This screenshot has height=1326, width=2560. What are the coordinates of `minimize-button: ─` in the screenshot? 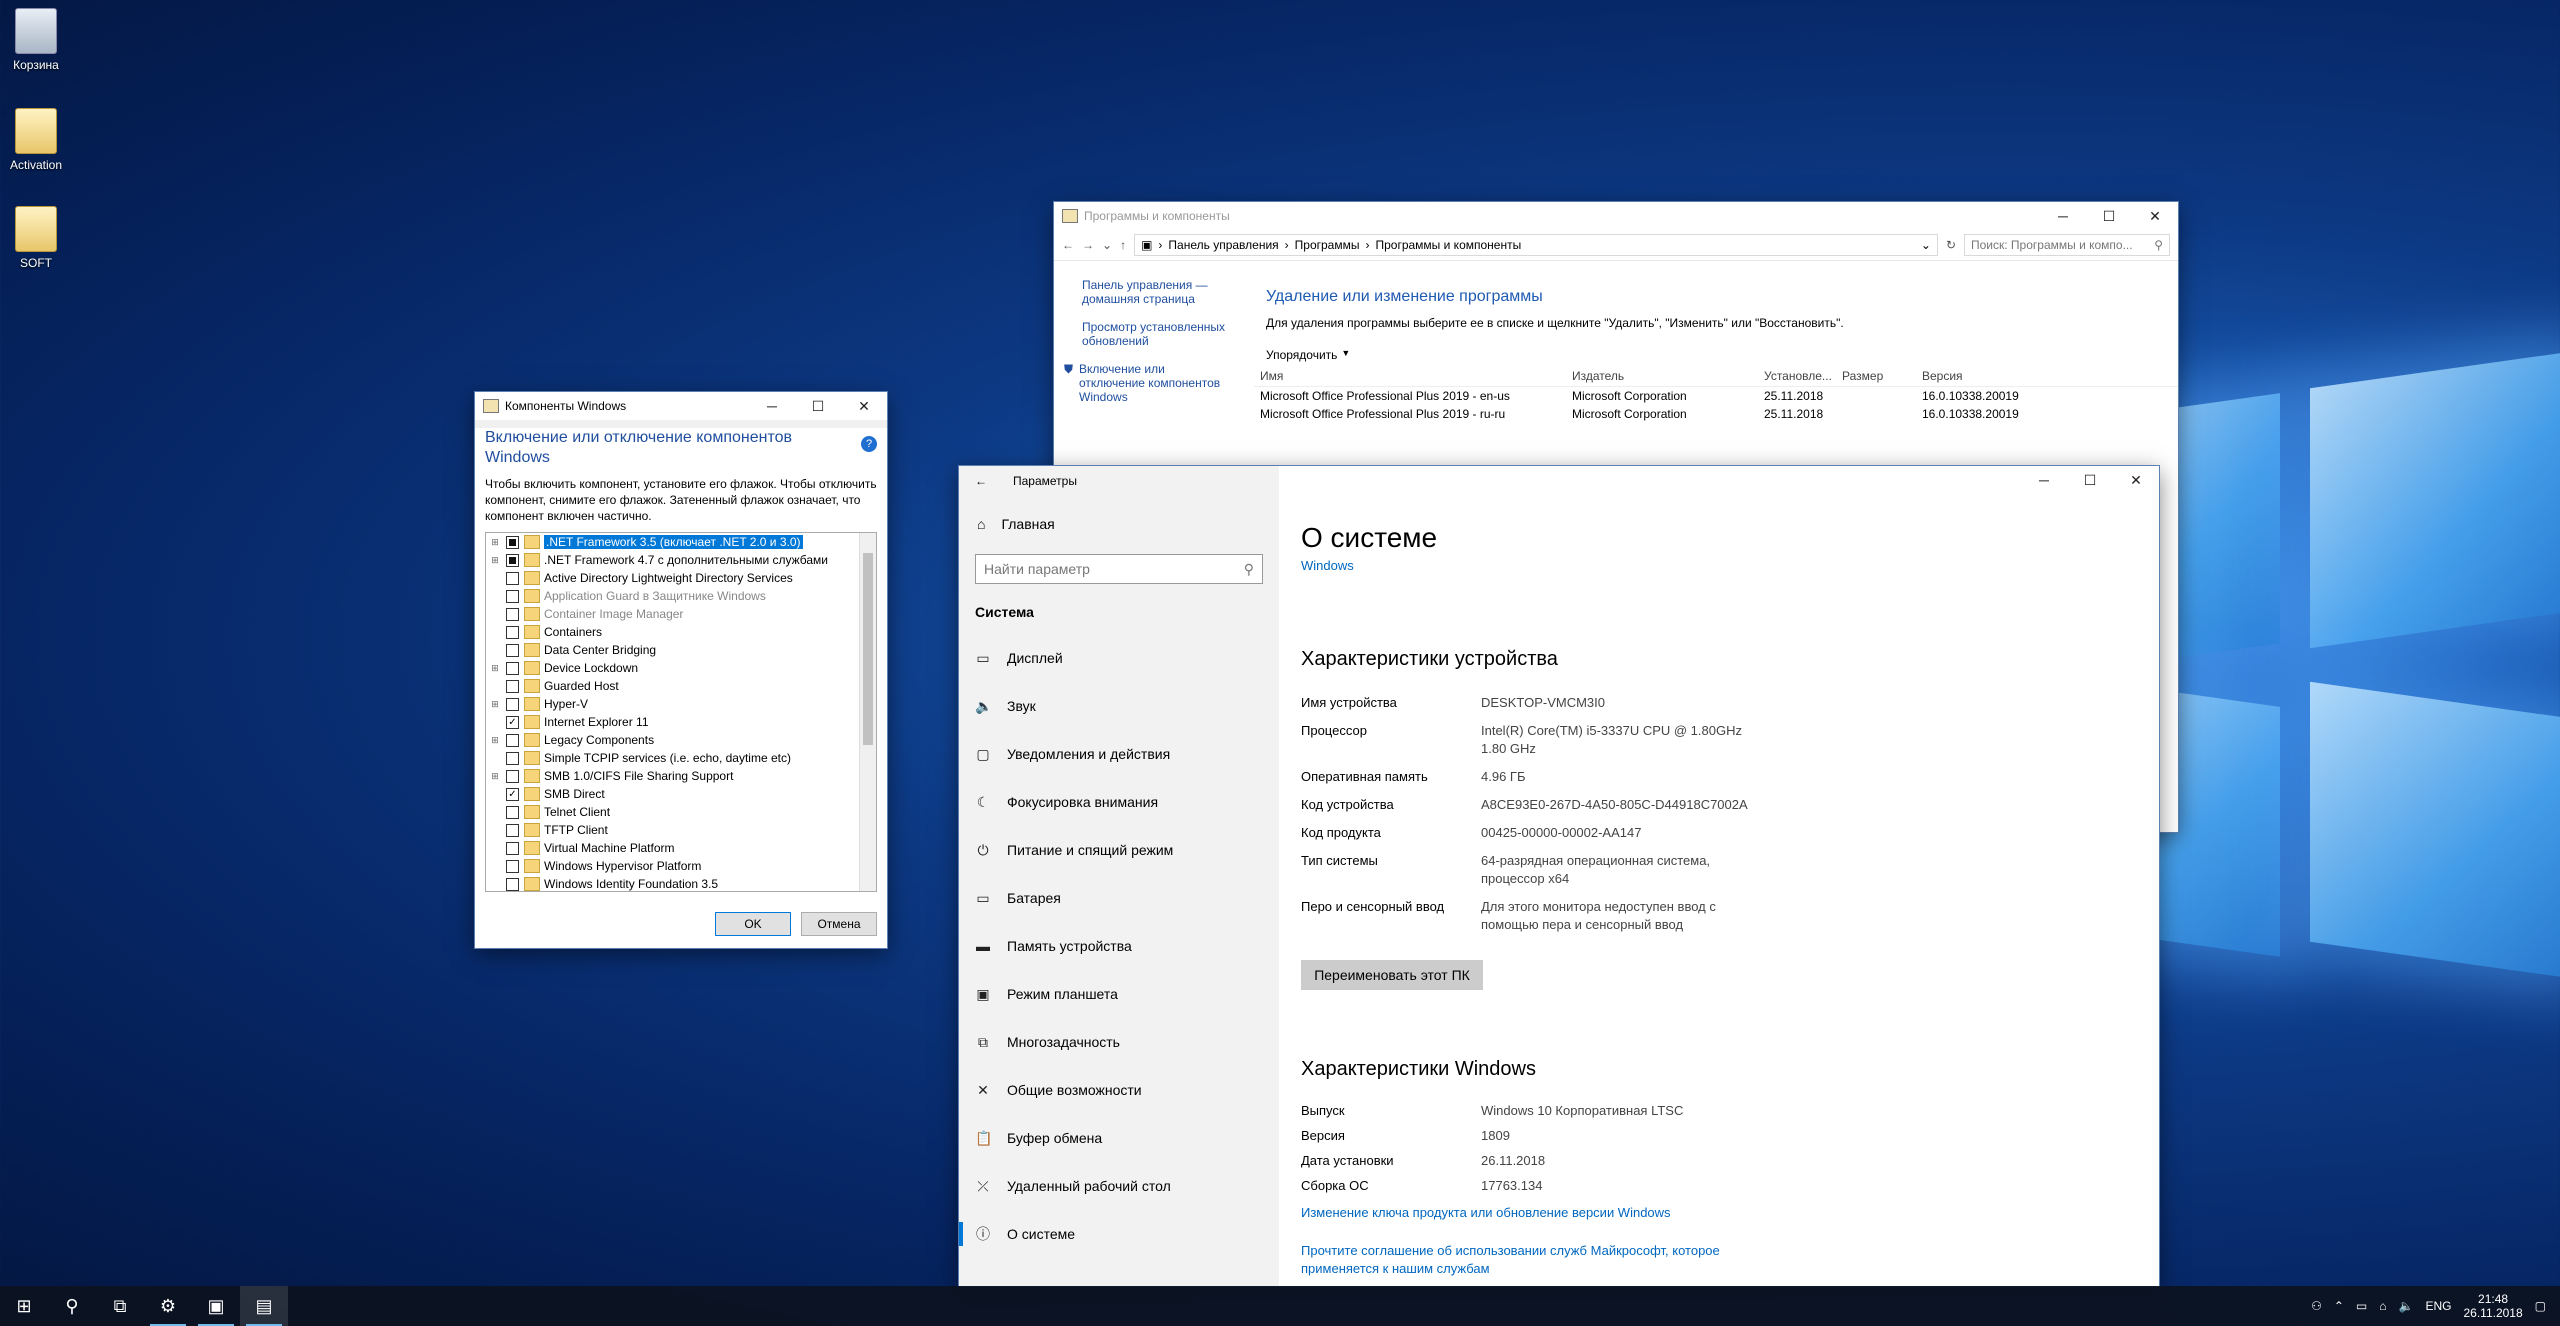 It's located at (2044, 480).